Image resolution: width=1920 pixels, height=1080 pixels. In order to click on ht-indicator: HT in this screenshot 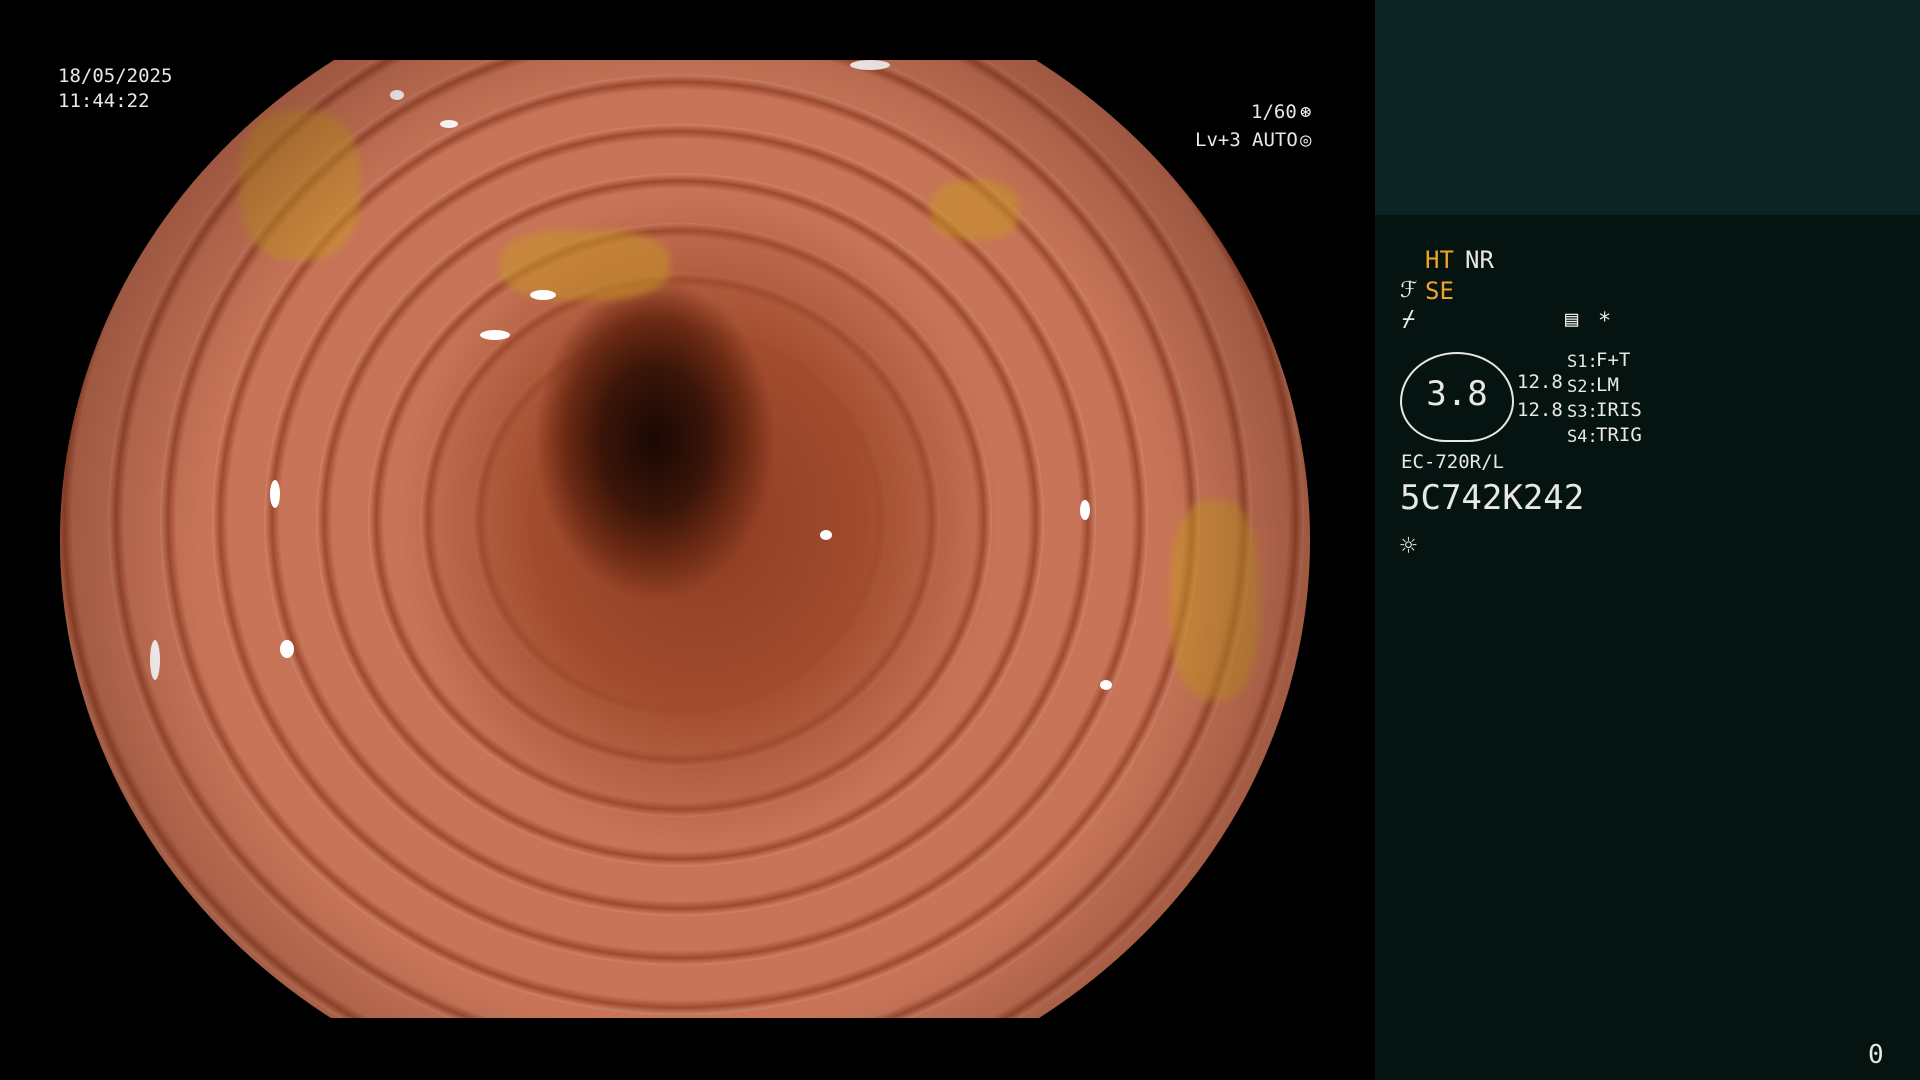, I will do `click(1439, 260)`.